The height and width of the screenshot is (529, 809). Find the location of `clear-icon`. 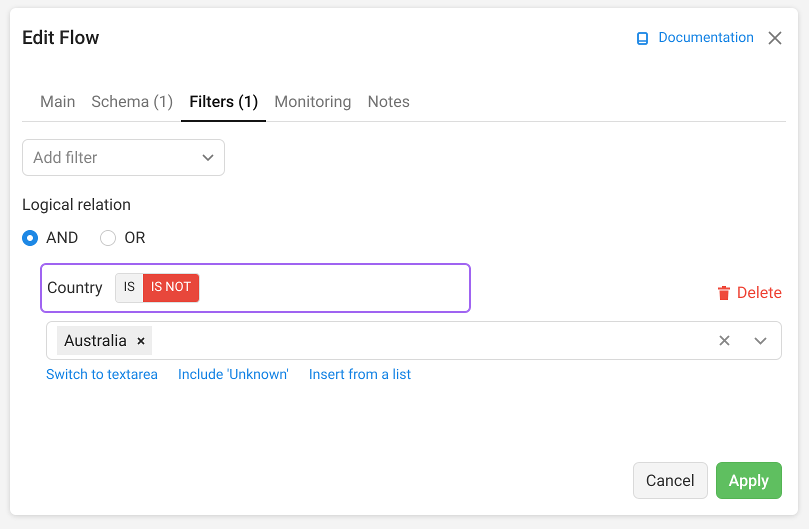

clear-icon is located at coordinates (724, 340).